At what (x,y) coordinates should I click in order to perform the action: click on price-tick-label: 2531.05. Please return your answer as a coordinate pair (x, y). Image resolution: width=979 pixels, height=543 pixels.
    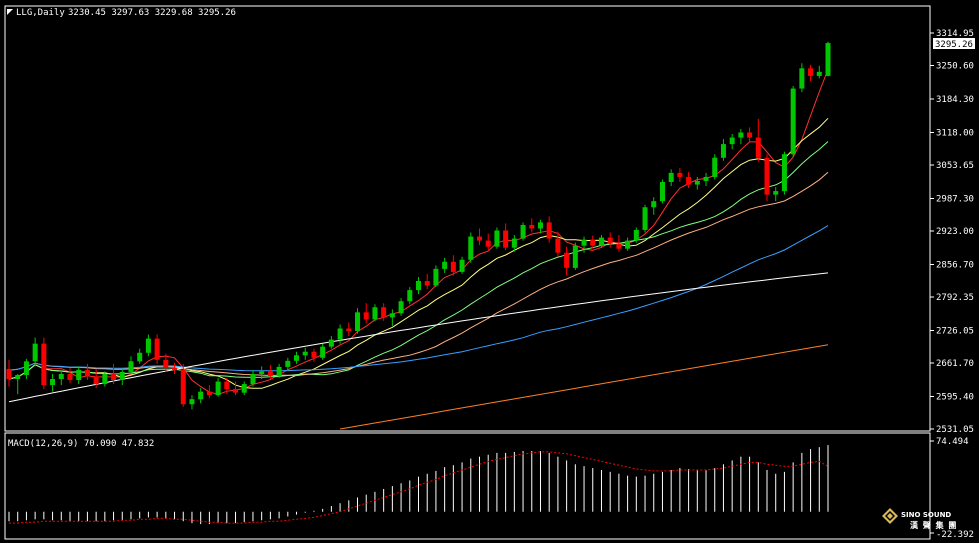
    Looking at the image, I should click on (955, 430).